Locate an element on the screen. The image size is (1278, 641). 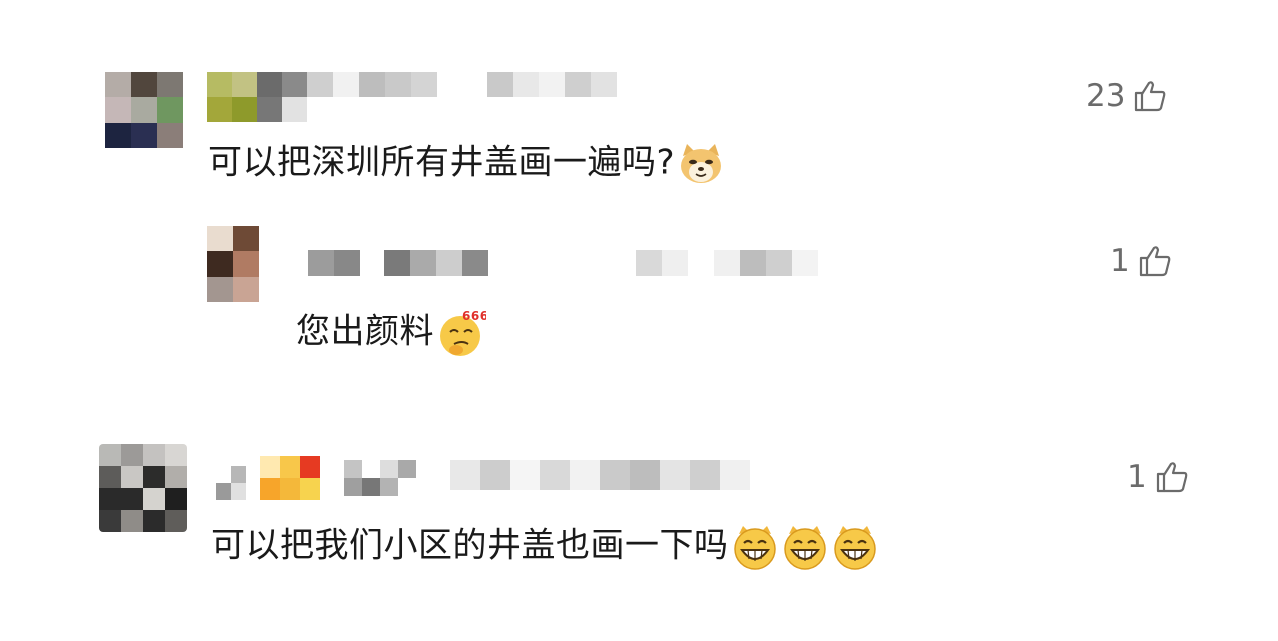
reply-text: 您出颜料 666 is located at coordinates (391, 333).